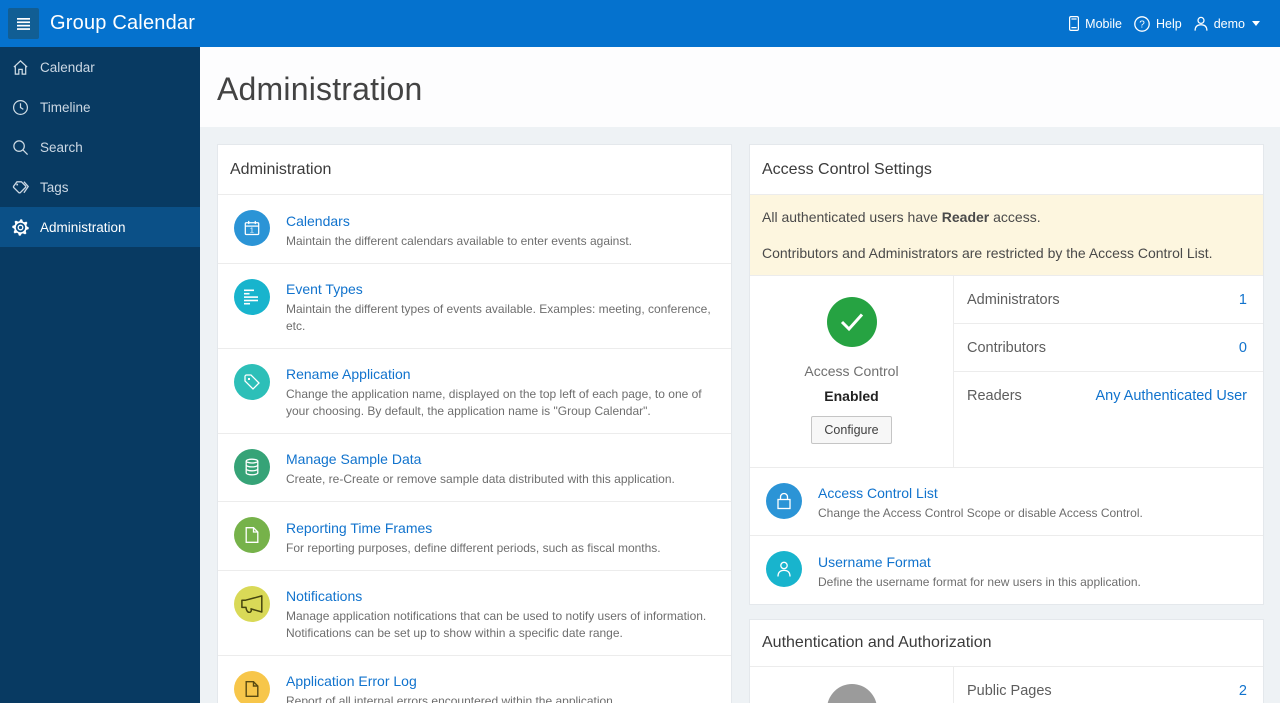 The width and height of the screenshot is (1280, 703). I want to click on svg-text: 1, so click(252, 230).